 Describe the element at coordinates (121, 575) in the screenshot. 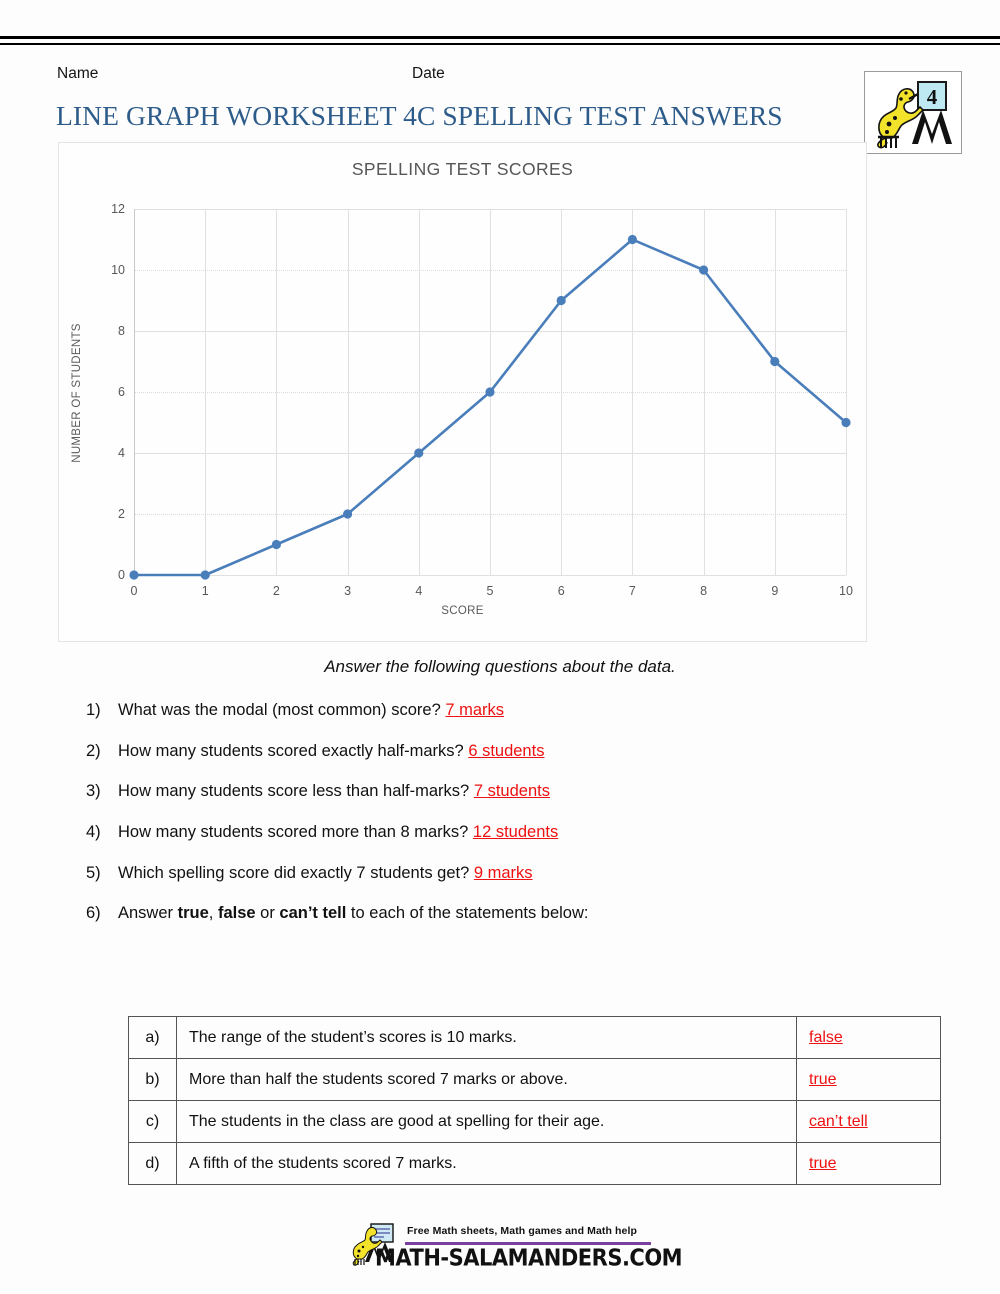

I see `y-tick-label: 0` at that location.